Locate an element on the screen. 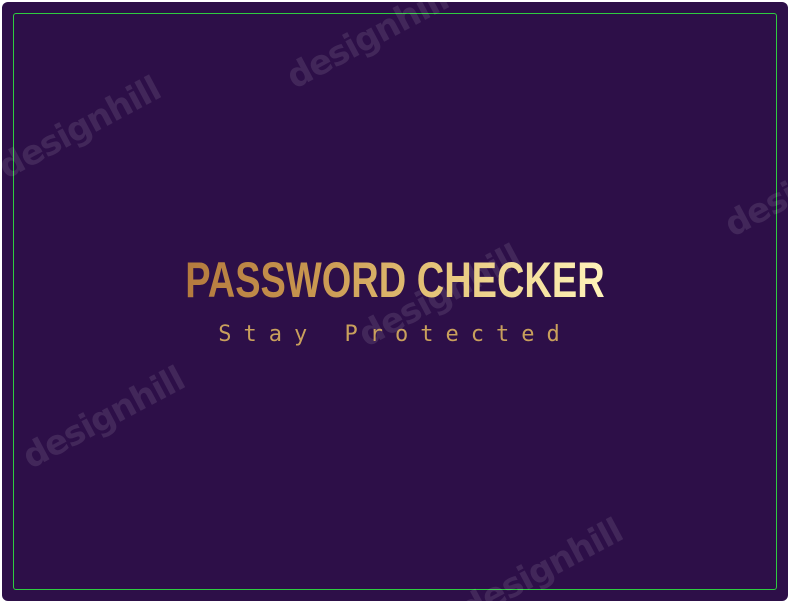 This screenshot has width=790, height=603. logo: PASSWORD CHECKER is located at coordinates (395, 280).